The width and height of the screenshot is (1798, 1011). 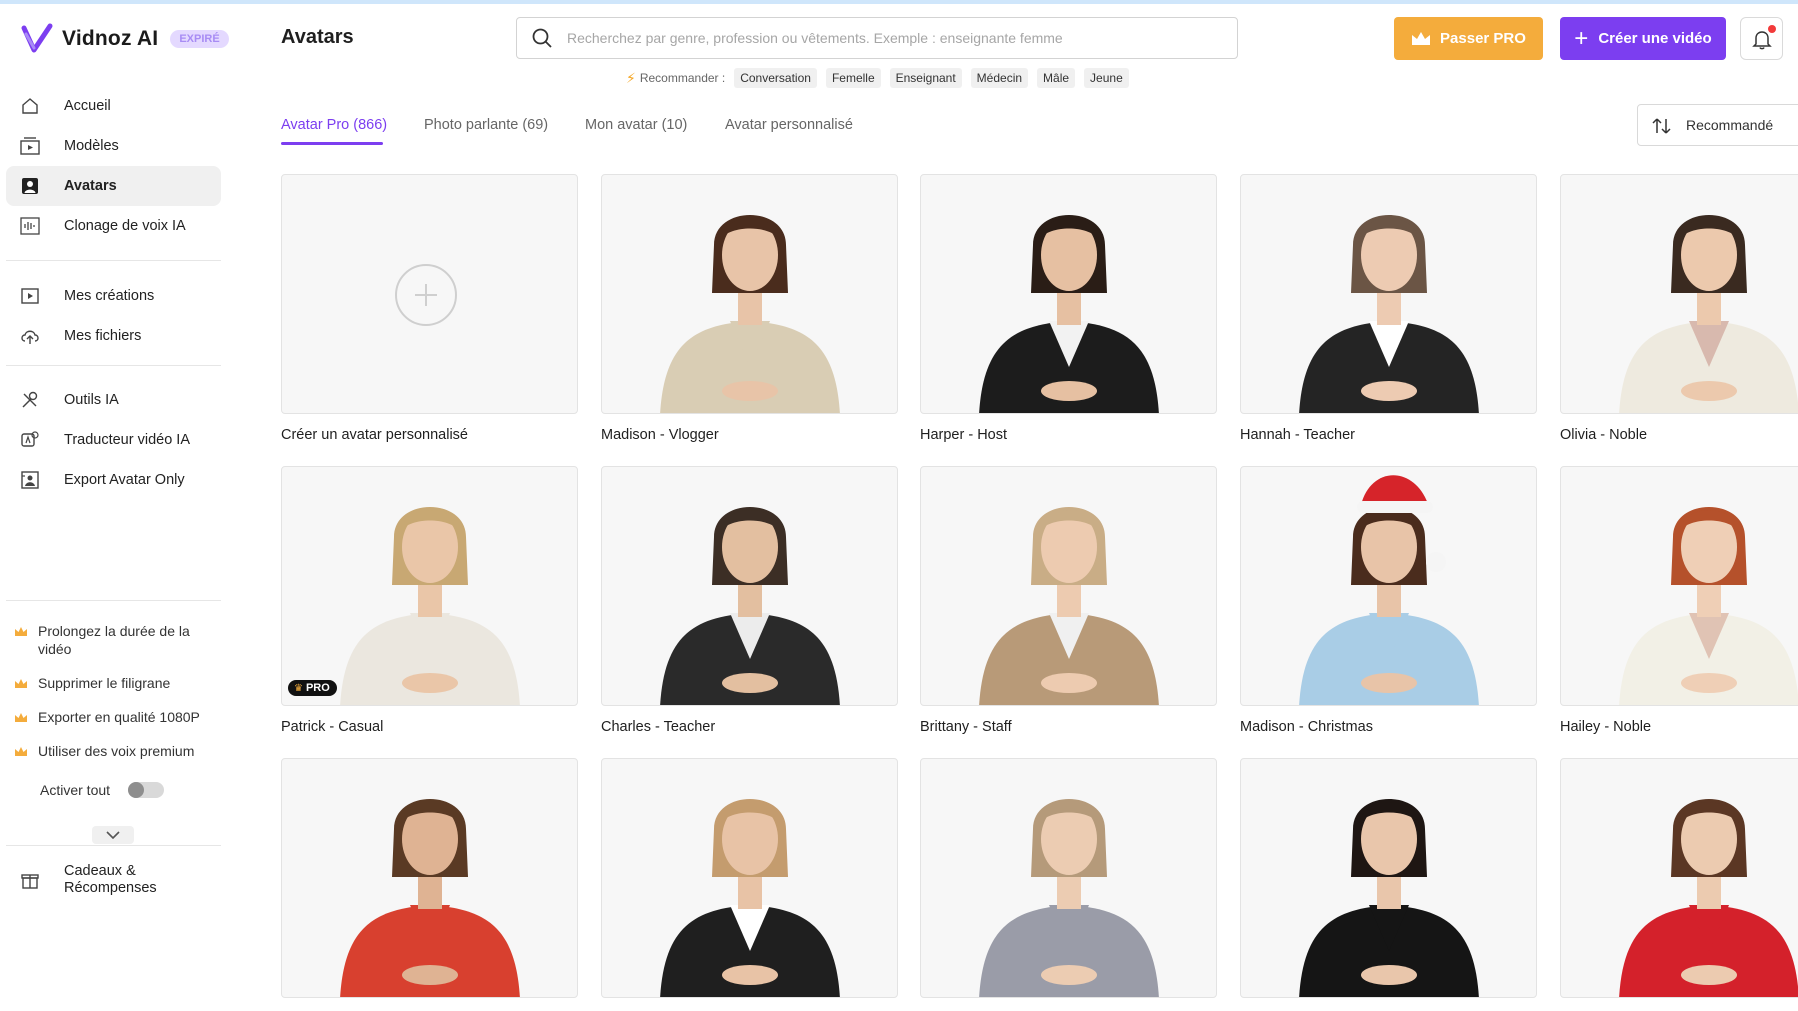 What do you see at coordinates (1606, 727) in the screenshot?
I see `avatar-name: Hailey - Noble` at bounding box center [1606, 727].